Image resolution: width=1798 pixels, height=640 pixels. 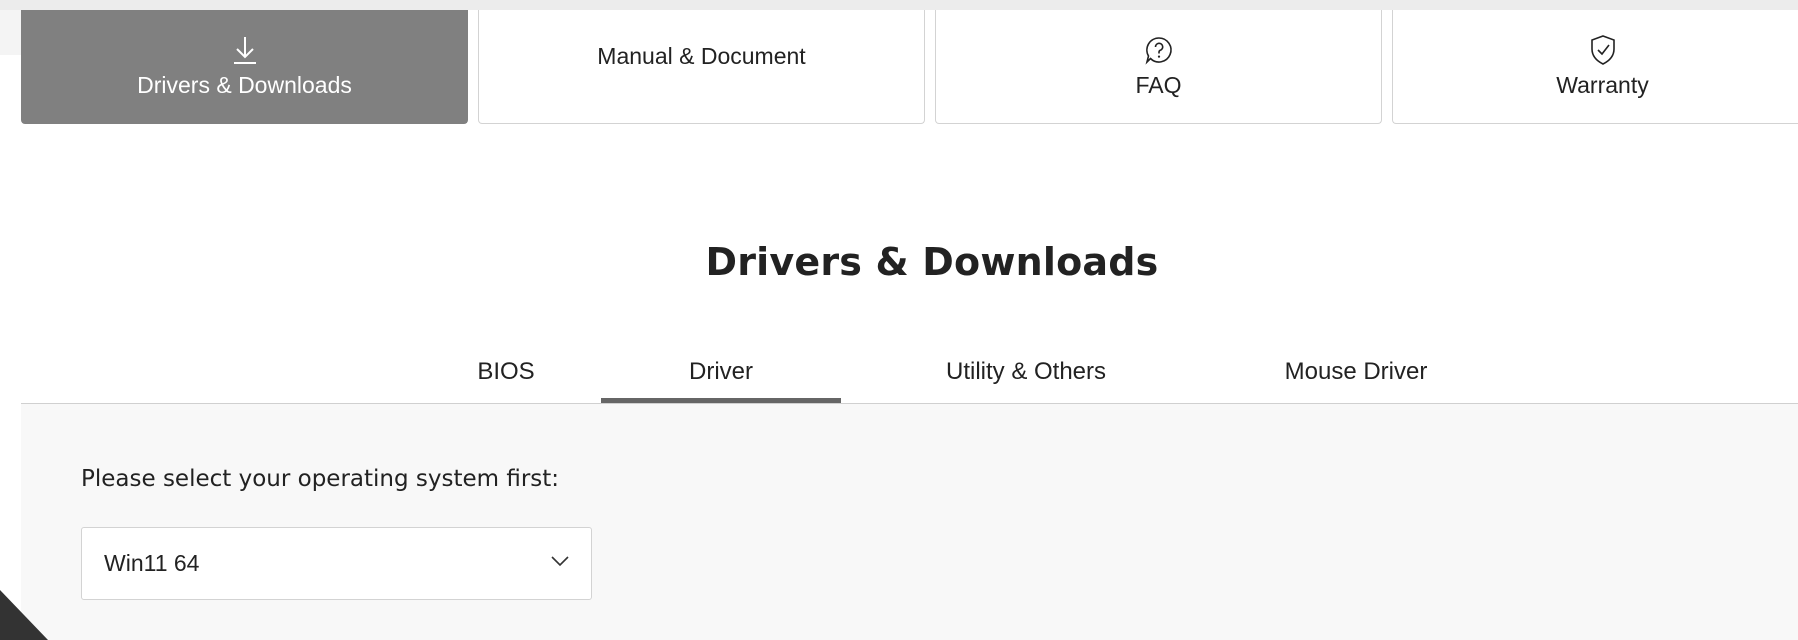 What do you see at coordinates (721, 371) in the screenshot?
I see `tab-driver: Driver` at bounding box center [721, 371].